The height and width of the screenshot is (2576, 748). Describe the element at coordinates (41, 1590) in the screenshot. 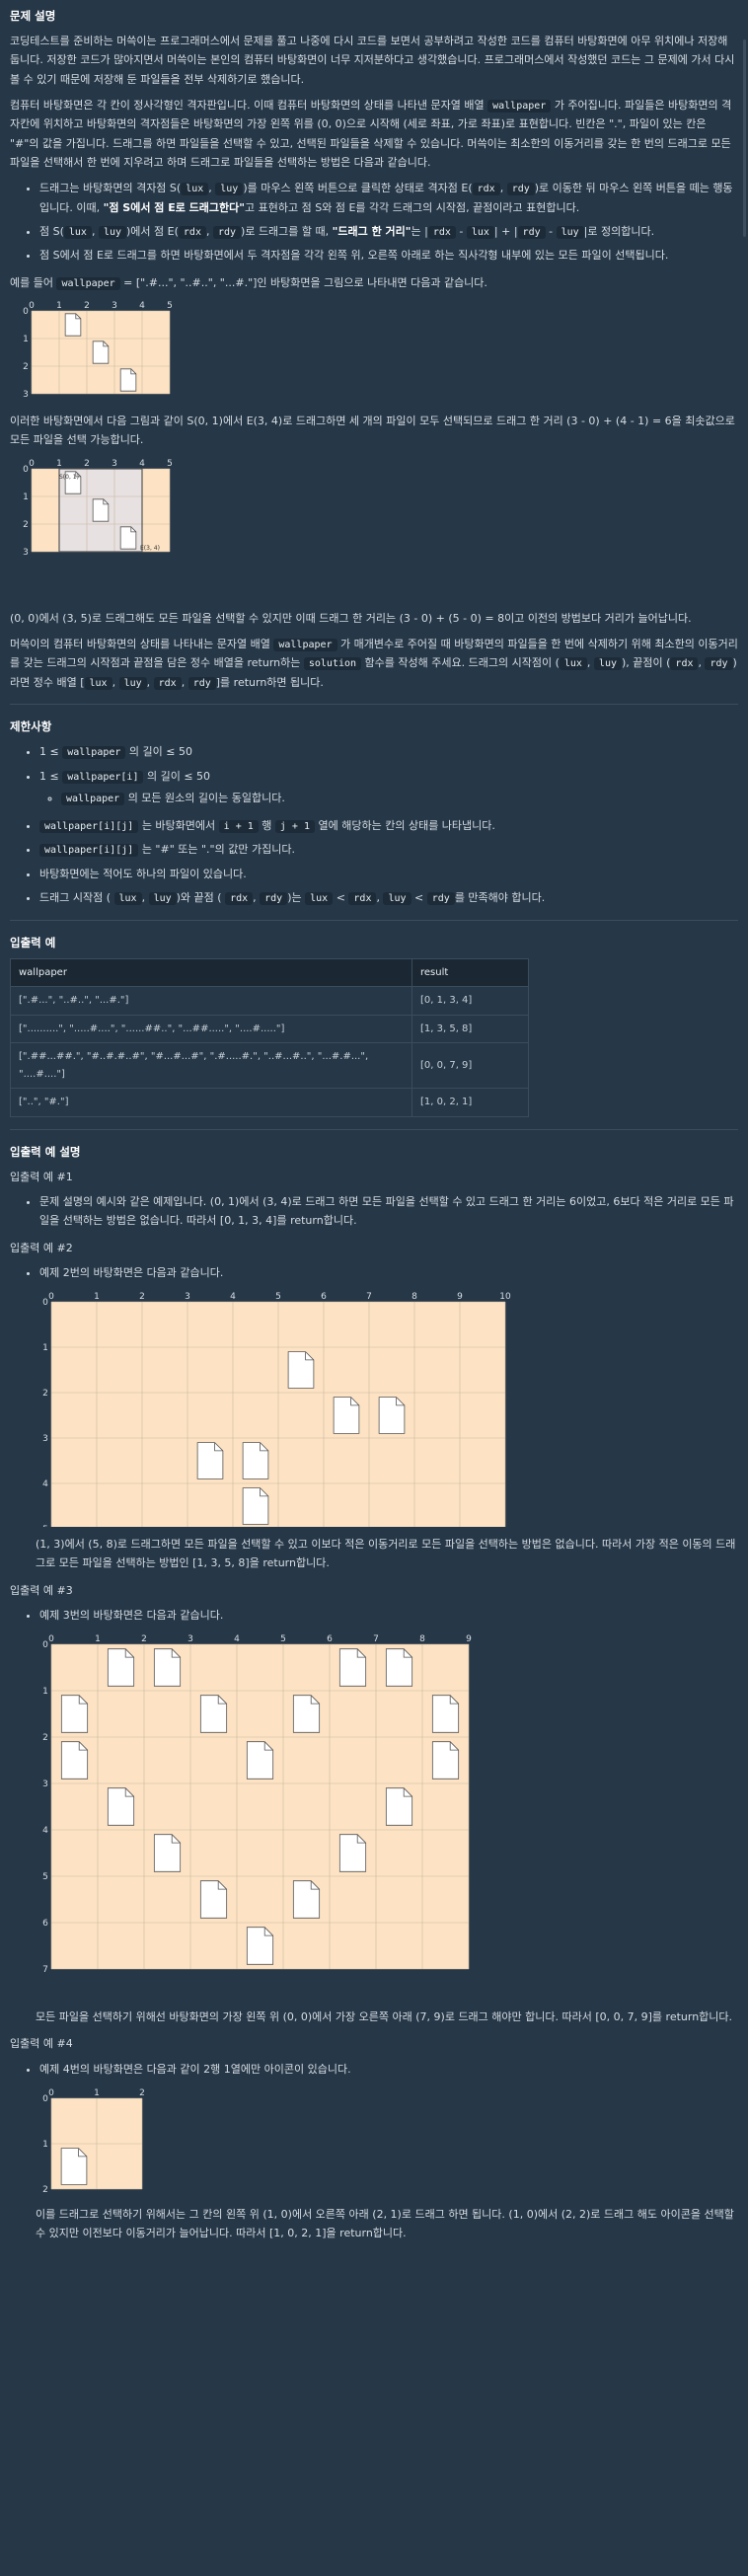

I see `example-3-label: 입출력 예 #3` at that location.